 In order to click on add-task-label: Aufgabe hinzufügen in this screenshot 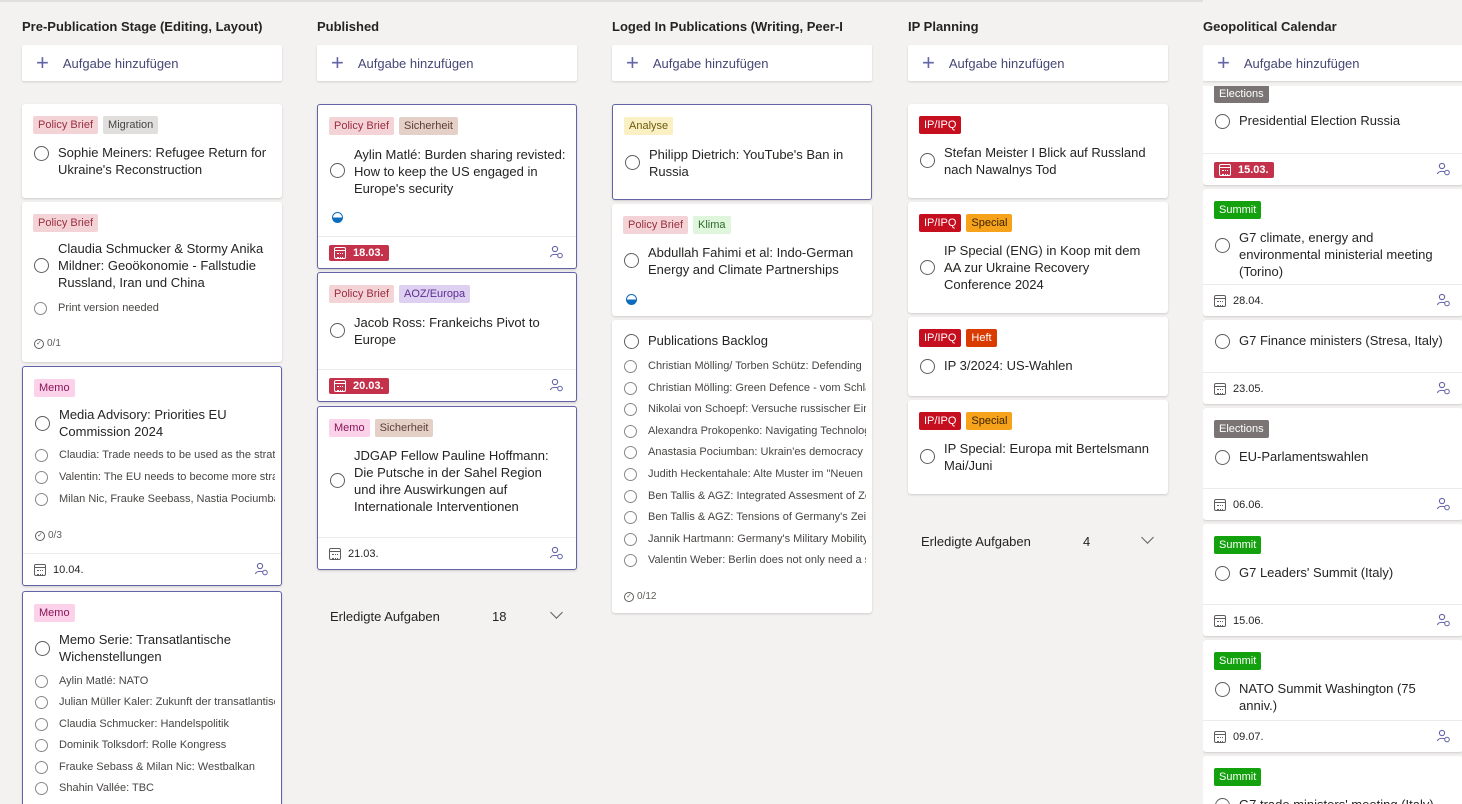, I will do `click(1006, 63)`.